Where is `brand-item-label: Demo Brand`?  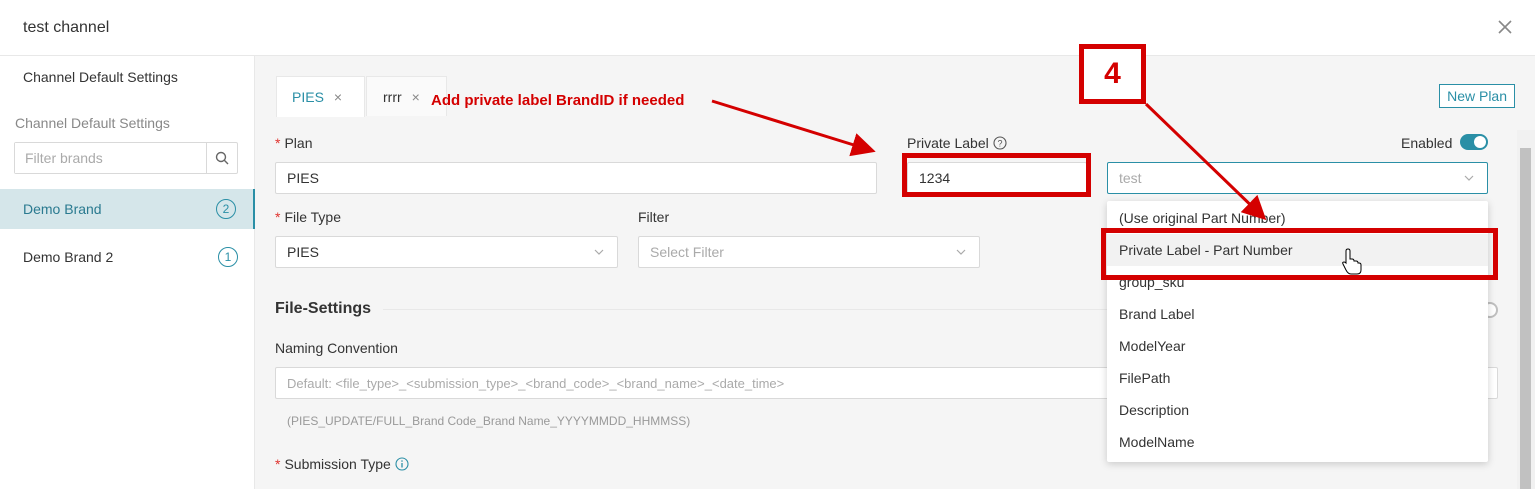
brand-item-label: Demo Brand is located at coordinates (62, 209).